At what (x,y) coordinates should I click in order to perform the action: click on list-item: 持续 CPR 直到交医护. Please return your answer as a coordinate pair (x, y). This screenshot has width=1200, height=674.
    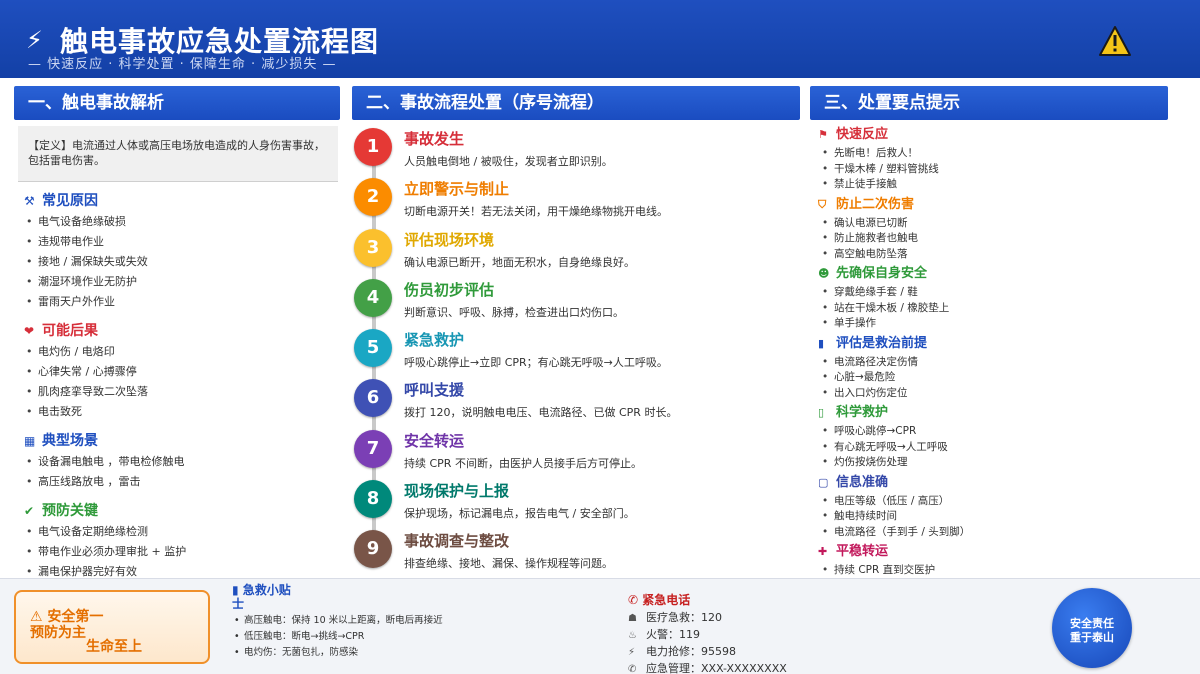
    Looking at the image, I should click on (993, 571).